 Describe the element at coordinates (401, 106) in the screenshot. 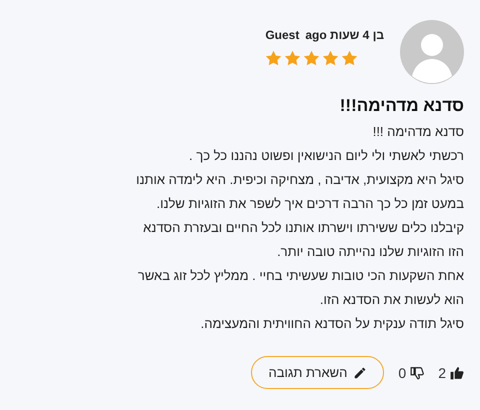

I see `review-title: סדנא מדהימה!!!` at that location.